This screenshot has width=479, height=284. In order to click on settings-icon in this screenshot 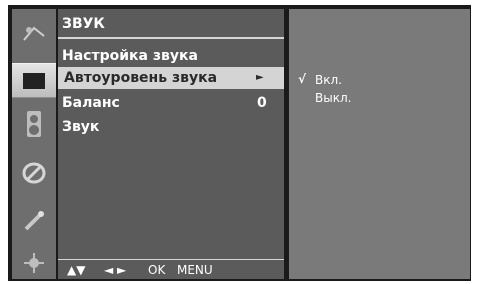, I will do `click(34, 262)`.